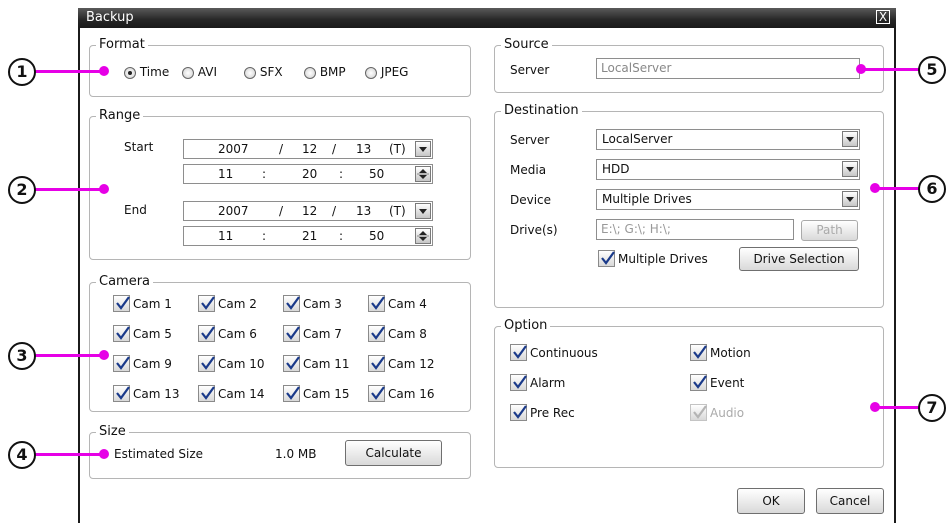 Image resolution: width=952 pixels, height=523 pixels. I want to click on end-day: 13, so click(364, 211).